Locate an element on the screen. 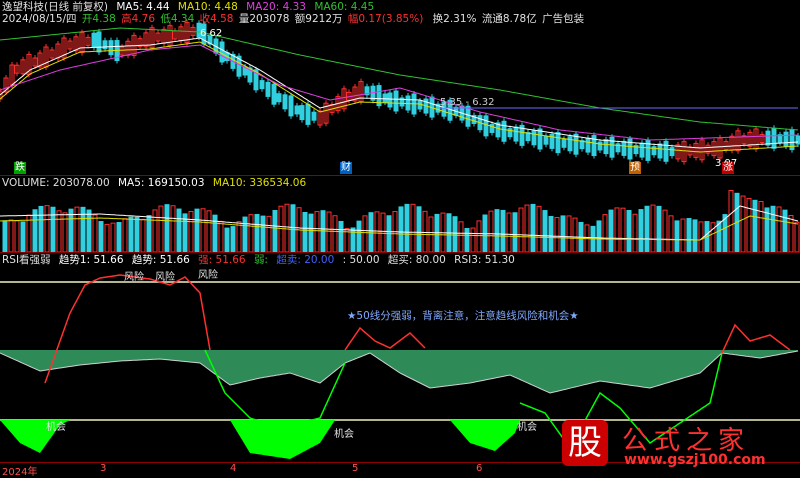  axis-label: 3 is located at coordinates (103, 468).